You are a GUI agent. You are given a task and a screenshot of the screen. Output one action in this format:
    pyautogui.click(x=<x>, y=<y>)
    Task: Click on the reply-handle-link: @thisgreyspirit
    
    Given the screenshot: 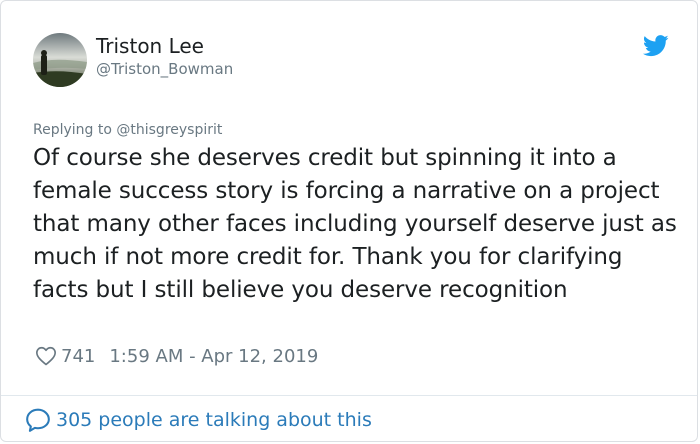 What is the action you would take?
    pyautogui.click(x=169, y=130)
    